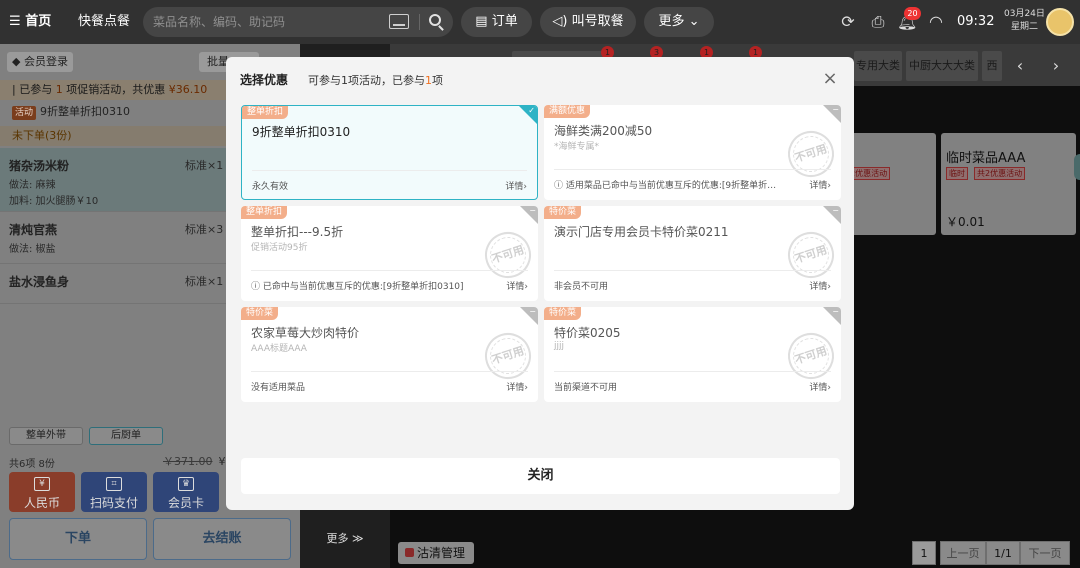  What do you see at coordinates (437, 80) in the screenshot?
I see `subtitle-post: 项` at bounding box center [437, 80].